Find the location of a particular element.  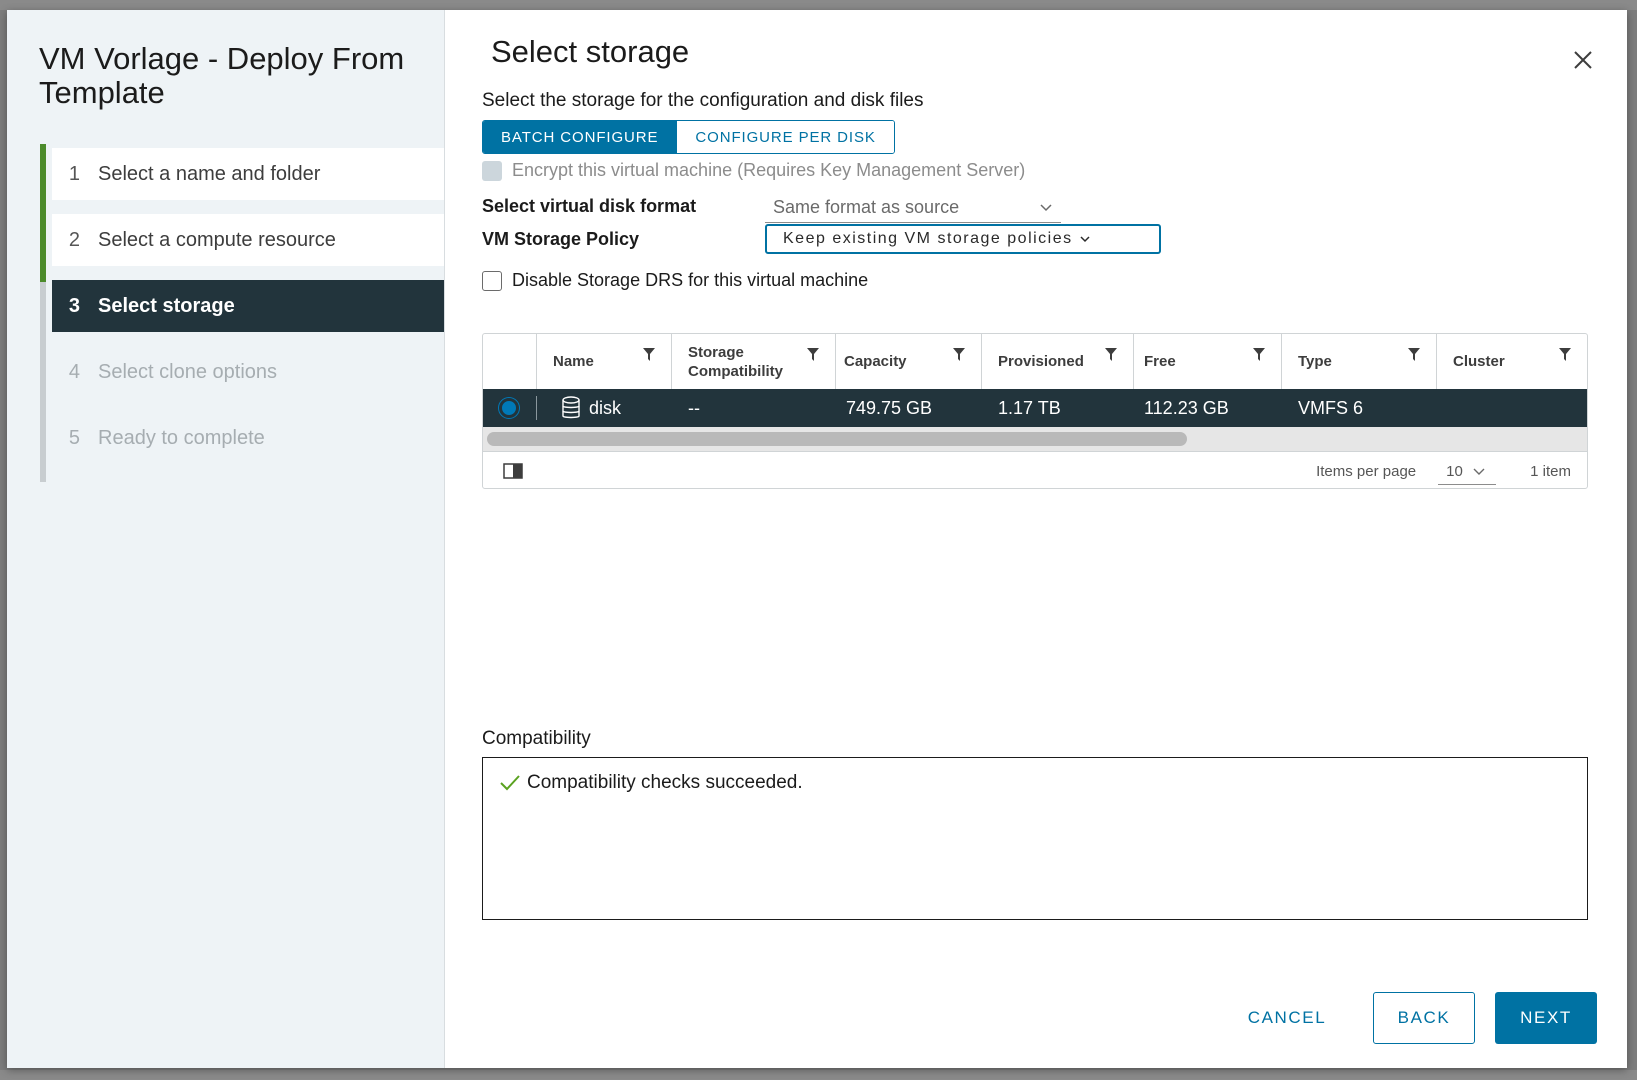

step-number: 4 is located at coordinates (74, 371).